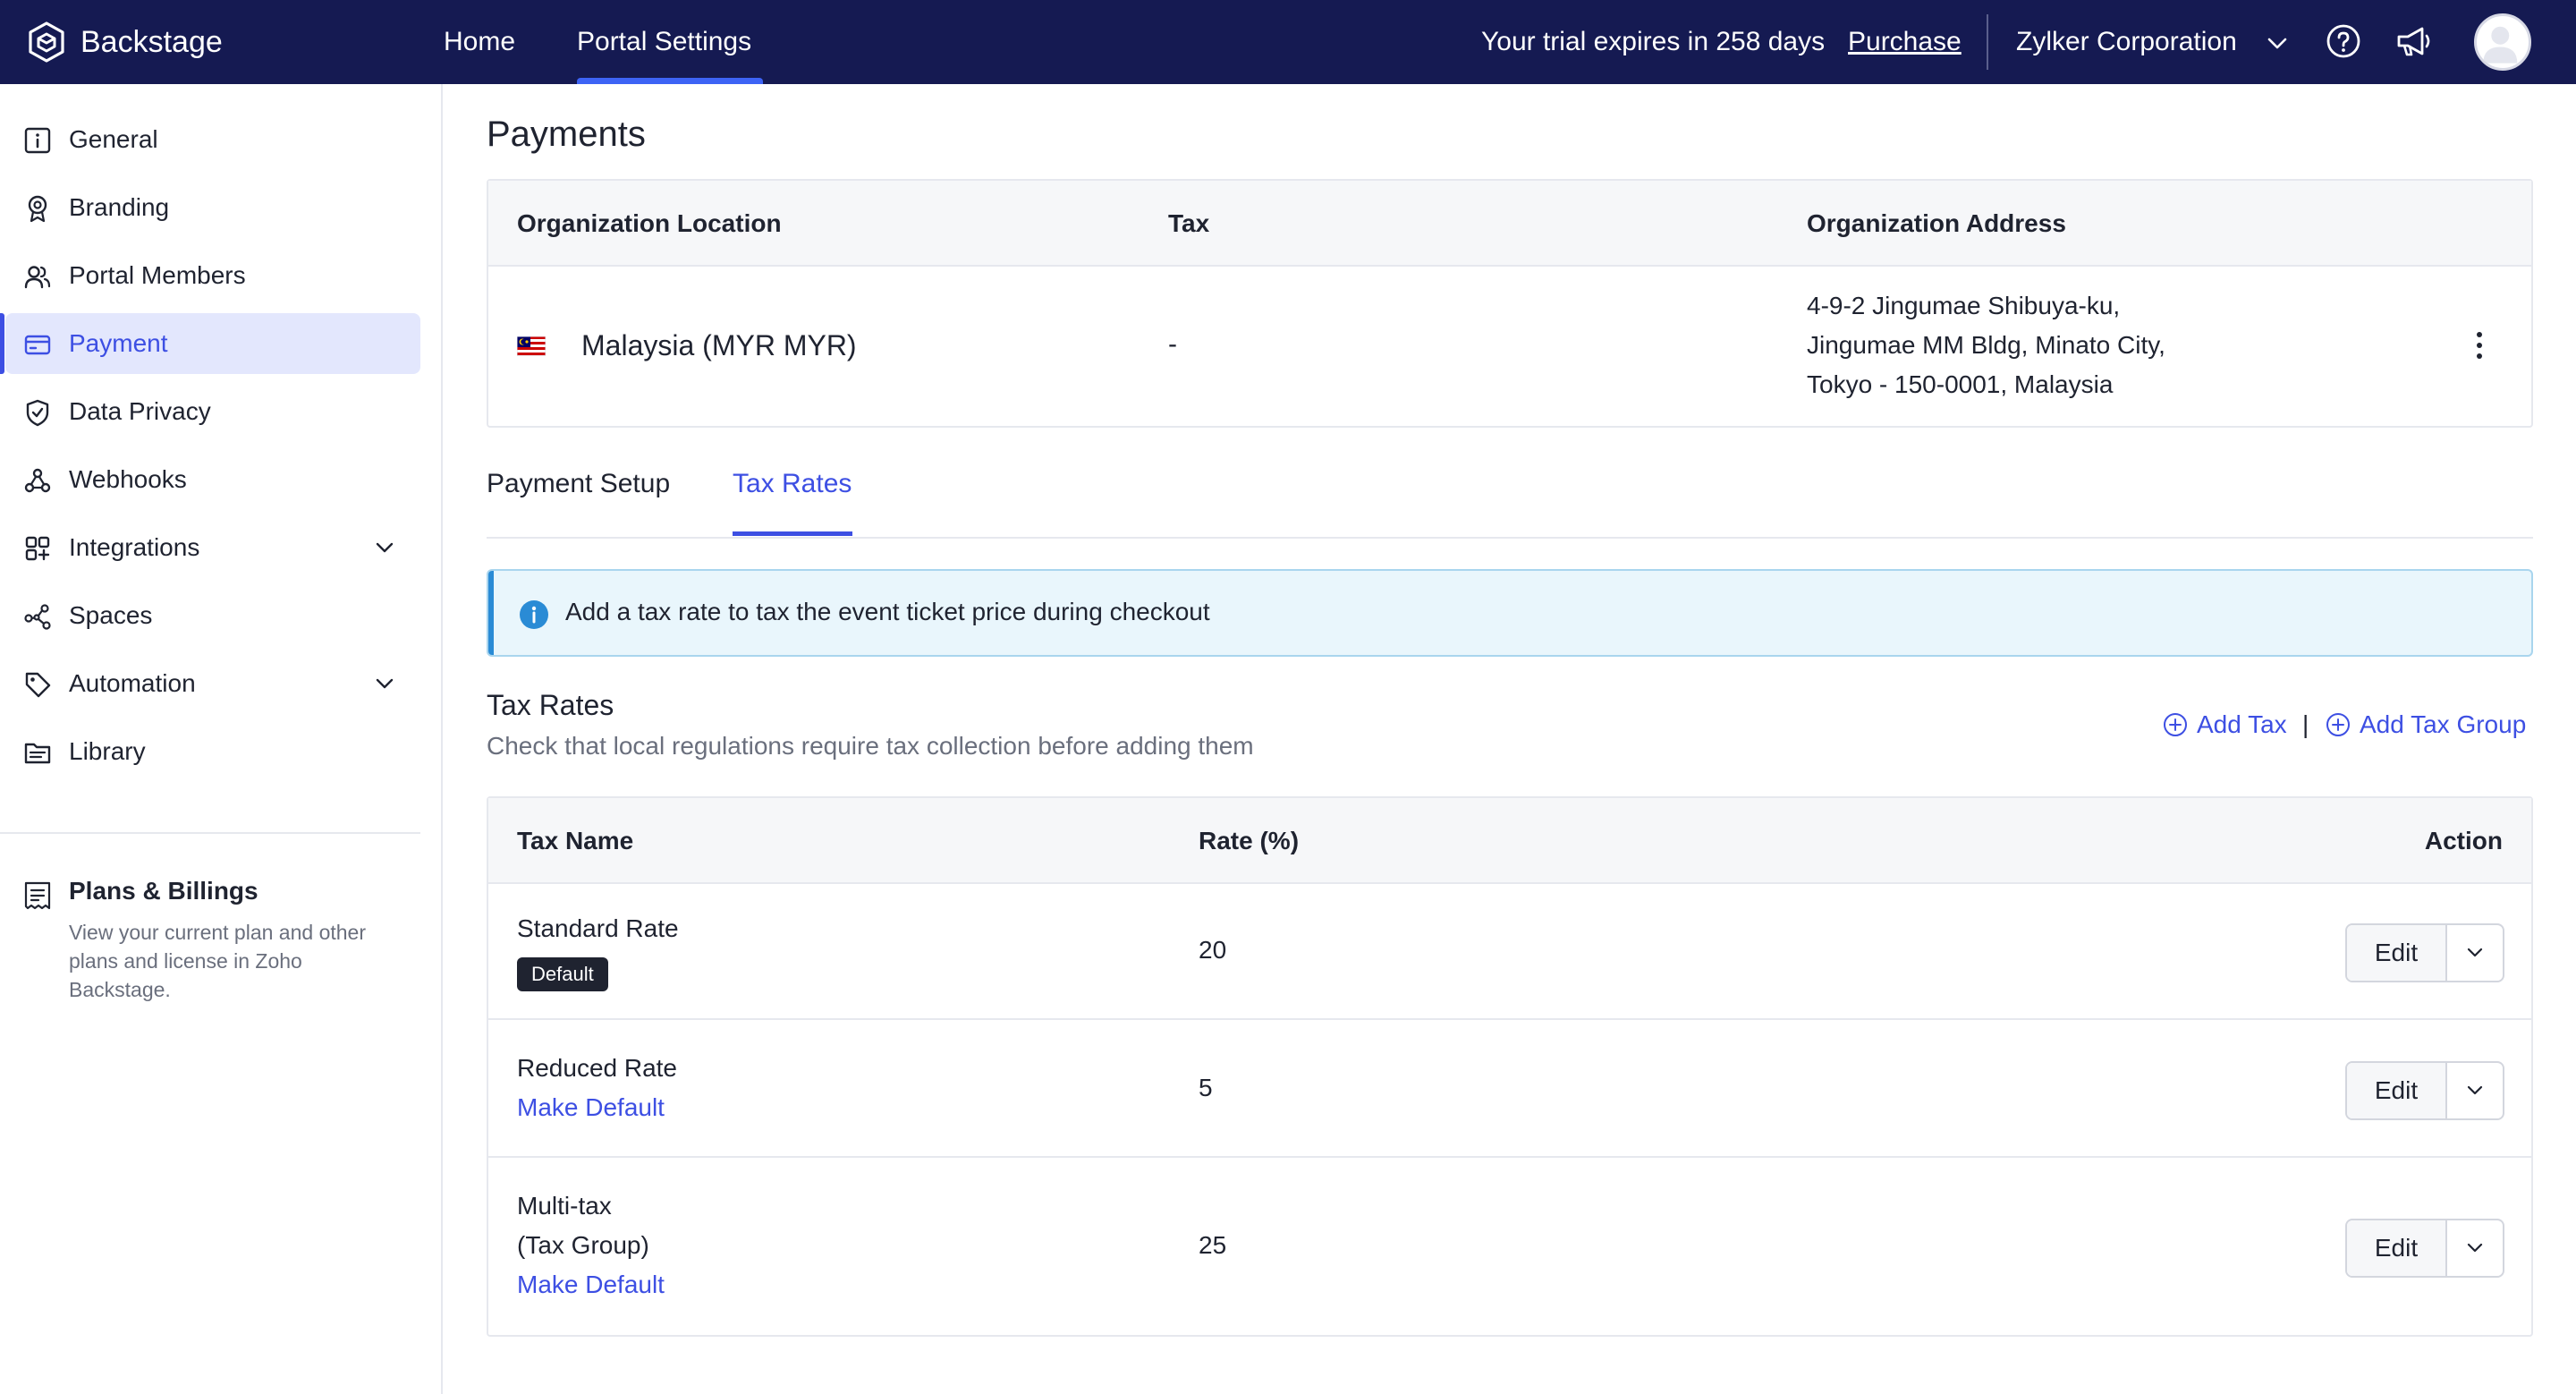 The image size is (2576, 1394). Describe the element at coordinates (140, 411) in the screenshot. I see `sidebar-item-label: Data Privacy` at that location.